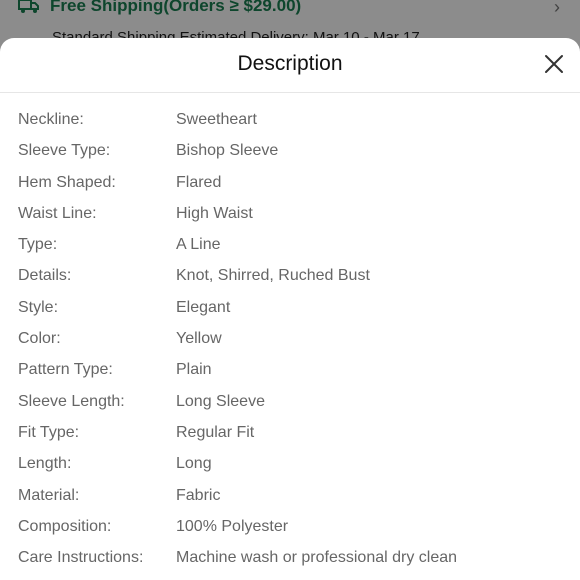 The height and width of the screenshot is (580, 580). I want to click on close-icon, so click(554, 64).